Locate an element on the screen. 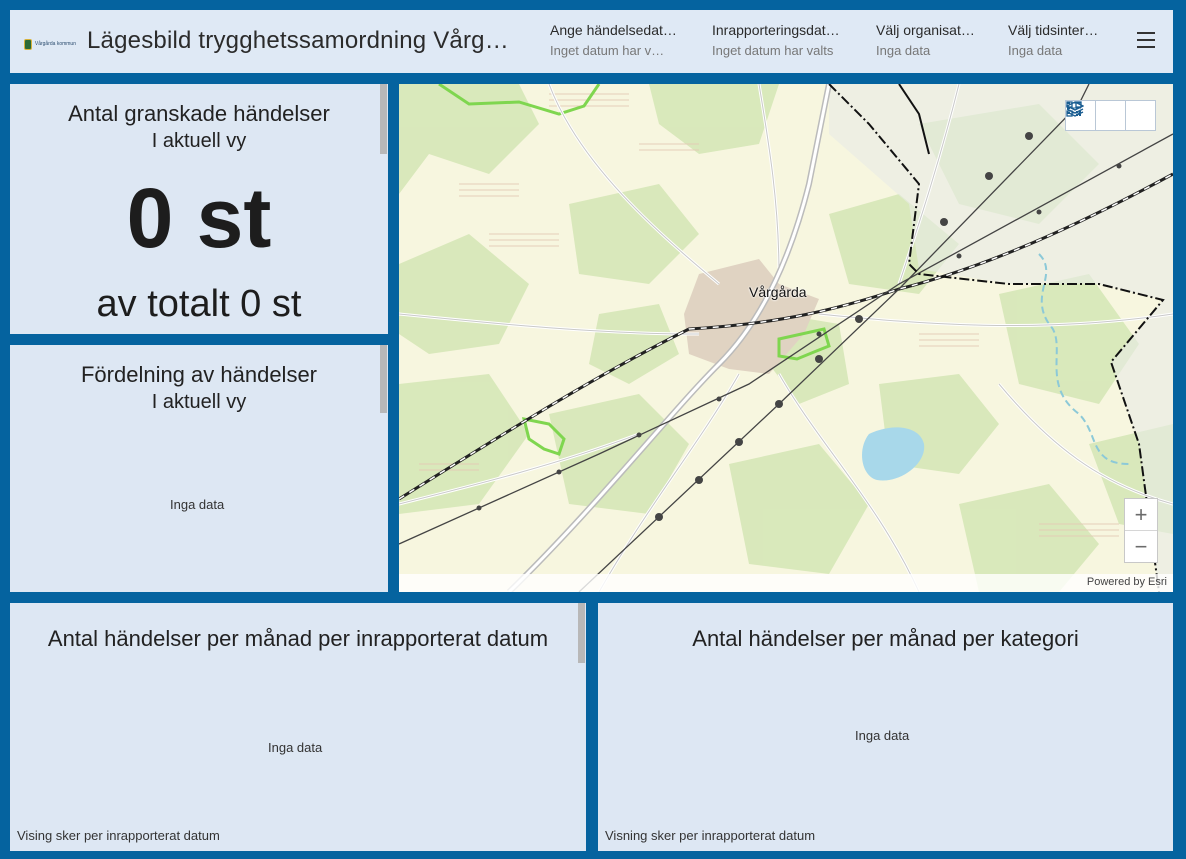  logo-text: Vårgårda kommun is located at coordinates (55, 44).